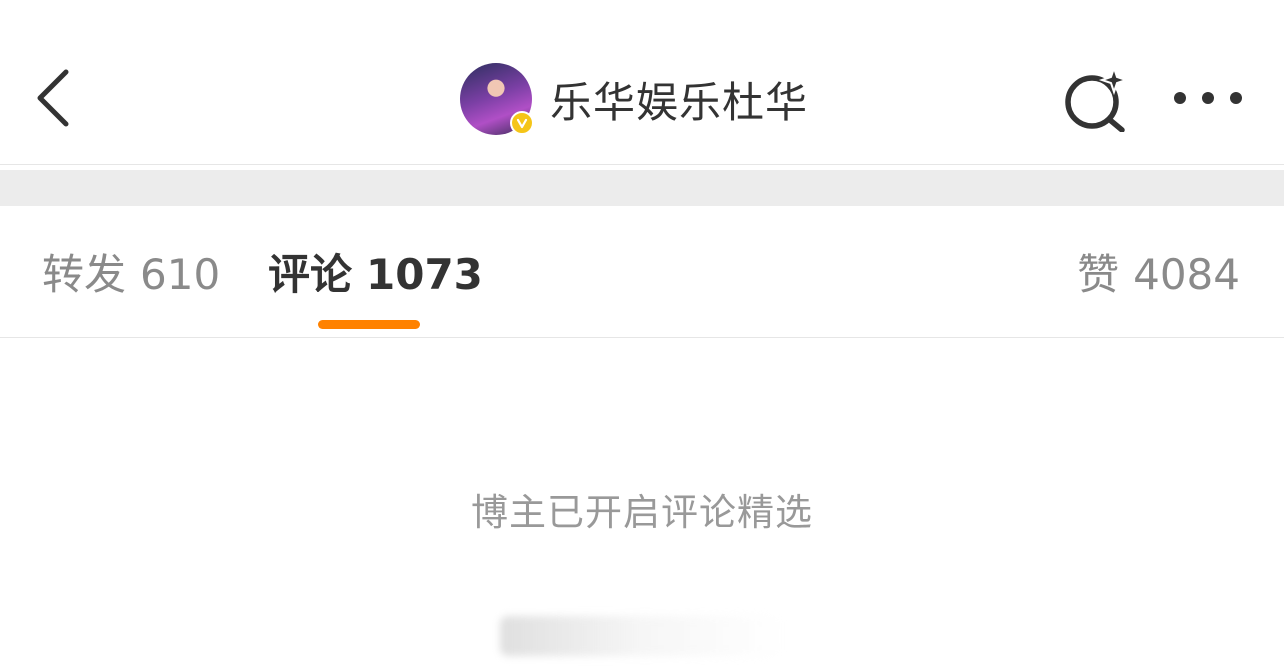  I want to click on account-name: 乐华娱乐杜华, so click(679, 99).